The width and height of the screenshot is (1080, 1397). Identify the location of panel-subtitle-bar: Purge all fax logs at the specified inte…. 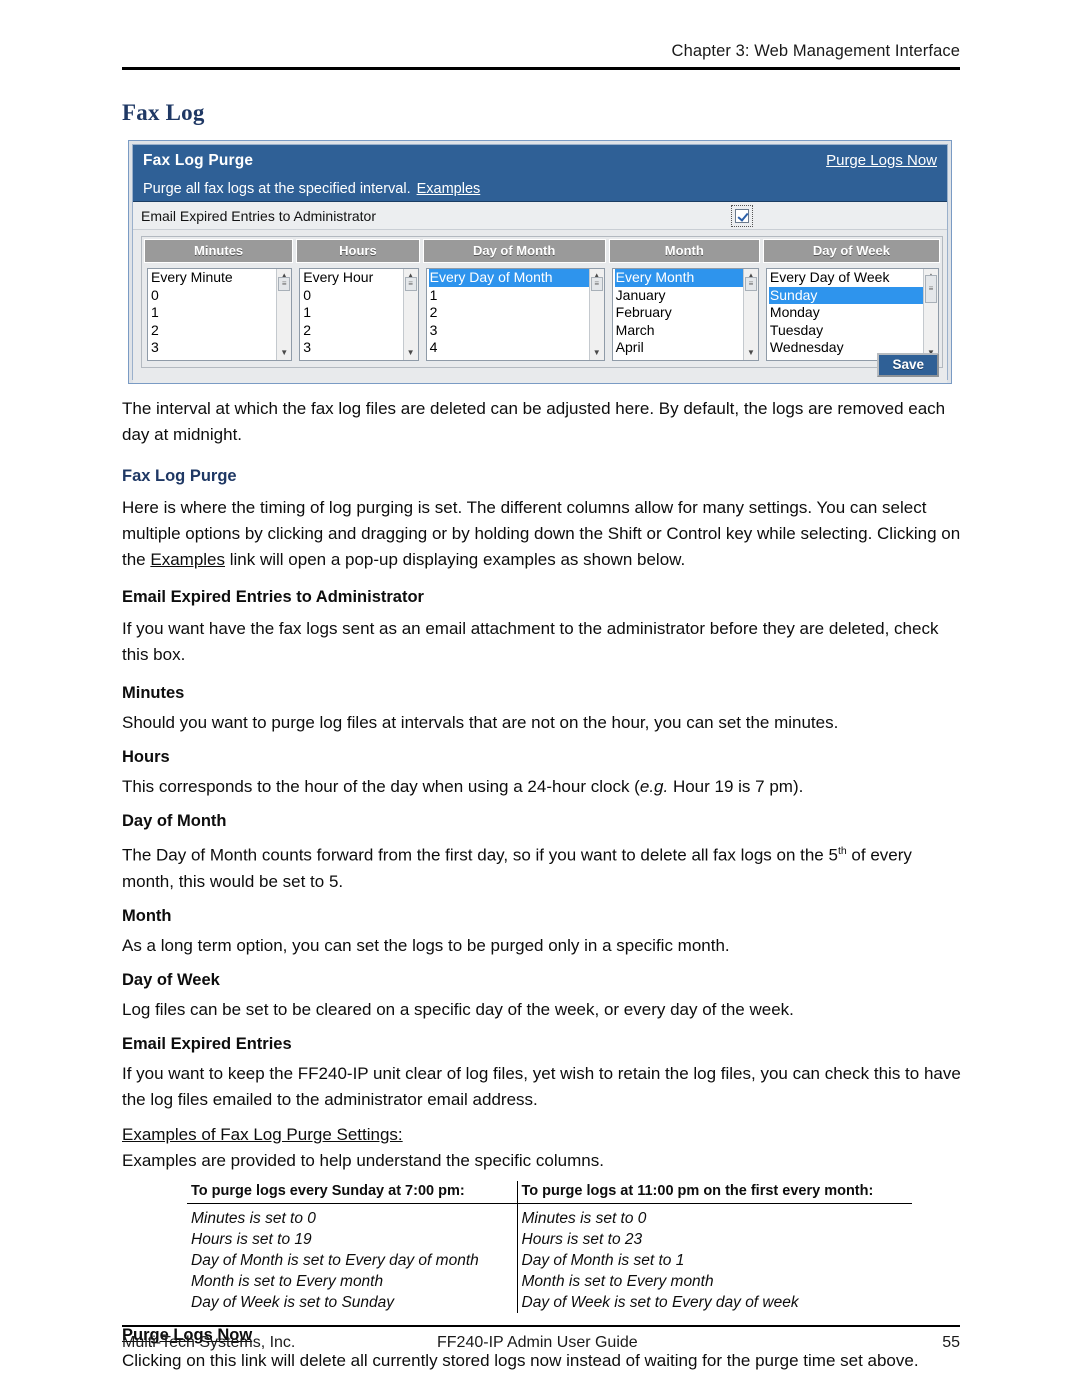
(540, 189).